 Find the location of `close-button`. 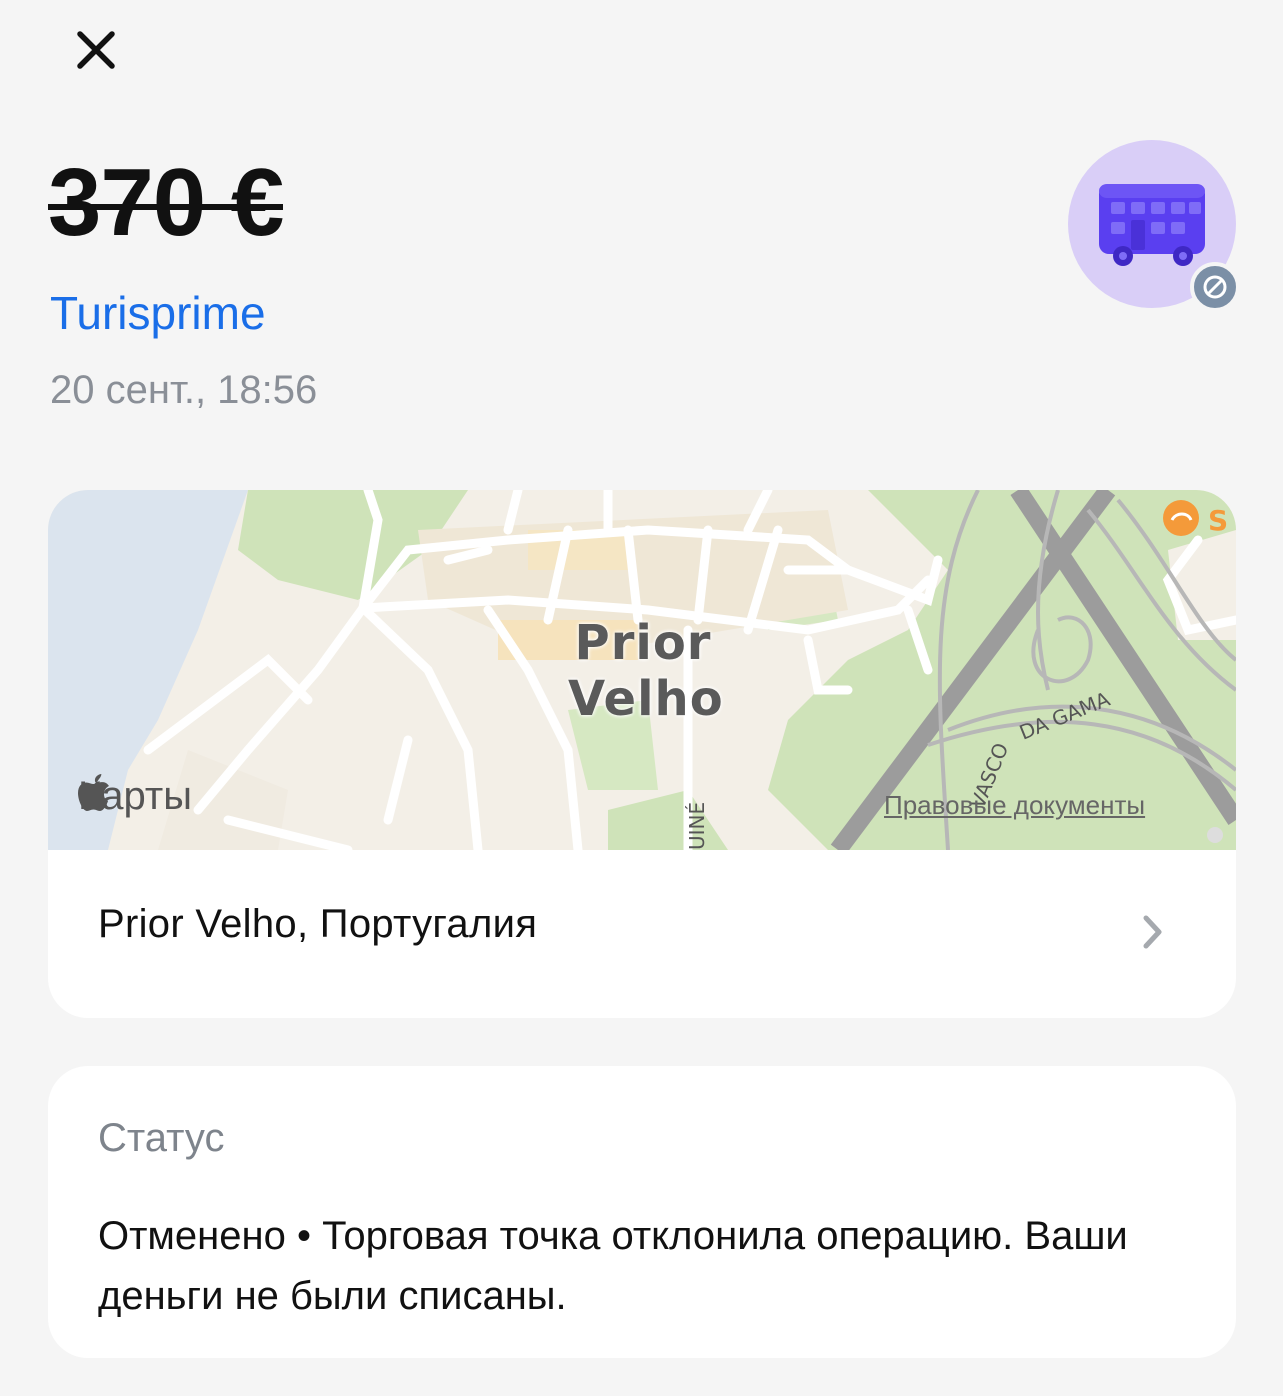

close-button is located at coordinates (96, 50).